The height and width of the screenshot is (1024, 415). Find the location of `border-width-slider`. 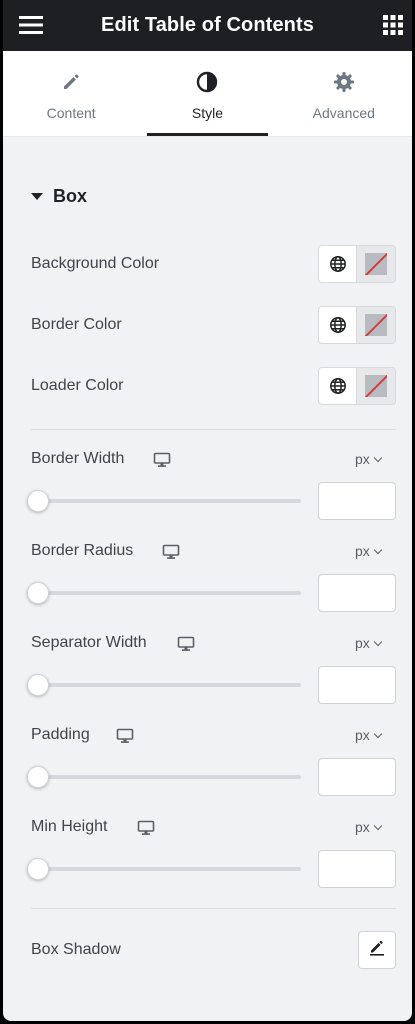

border-width-slider is located at coordinates (164, 501).